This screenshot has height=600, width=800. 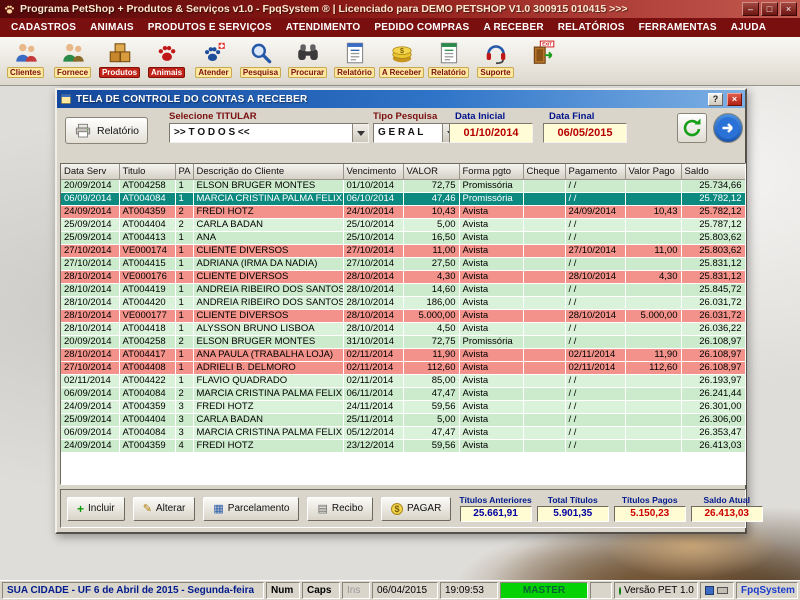 What do you see at coordinates (25, 62) in the screenshot?
I see `toolbar-clientes-button: Clientes` at bounding box center [25, 62].